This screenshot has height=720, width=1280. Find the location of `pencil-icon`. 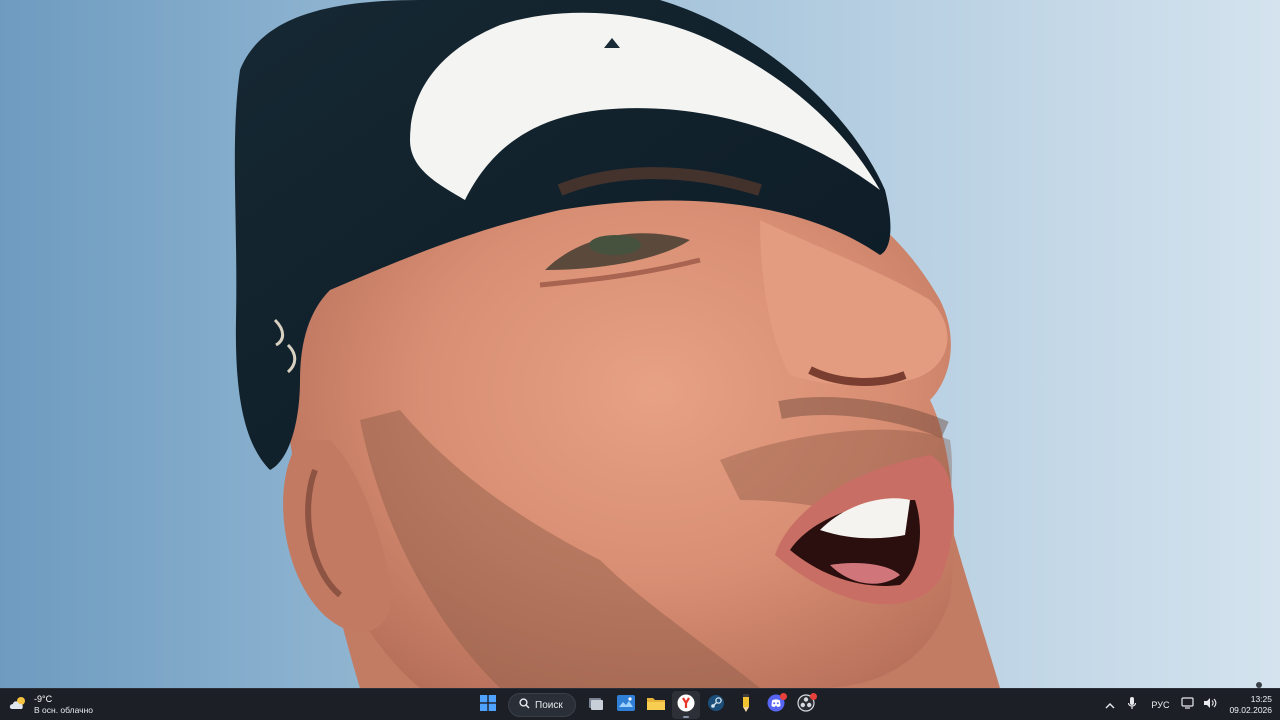

pencil-icon is located at coordinates (746, 705).